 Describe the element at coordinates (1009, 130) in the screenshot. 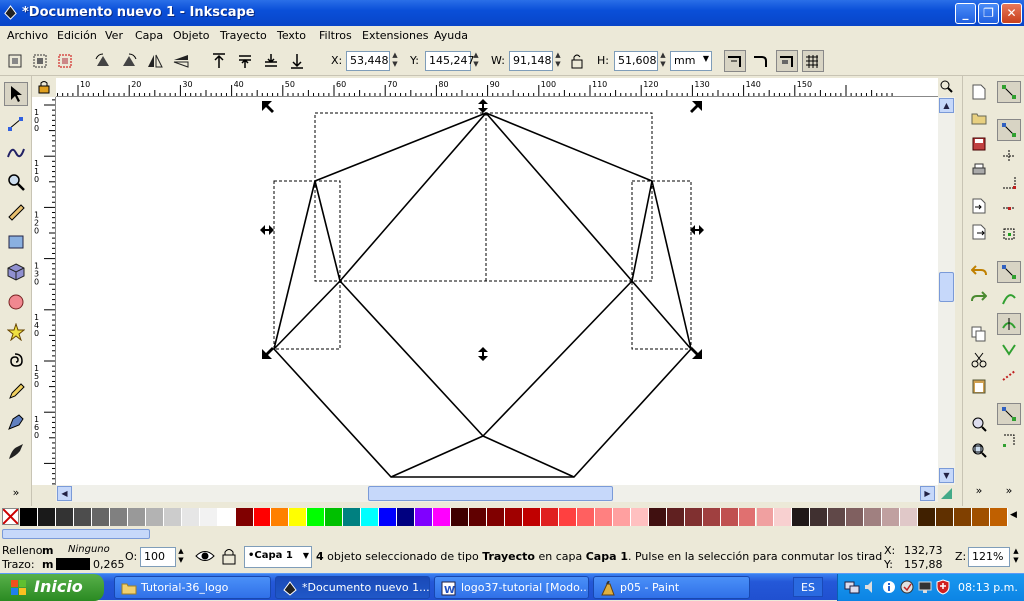

I see `snap-bbox-icon` at that location.